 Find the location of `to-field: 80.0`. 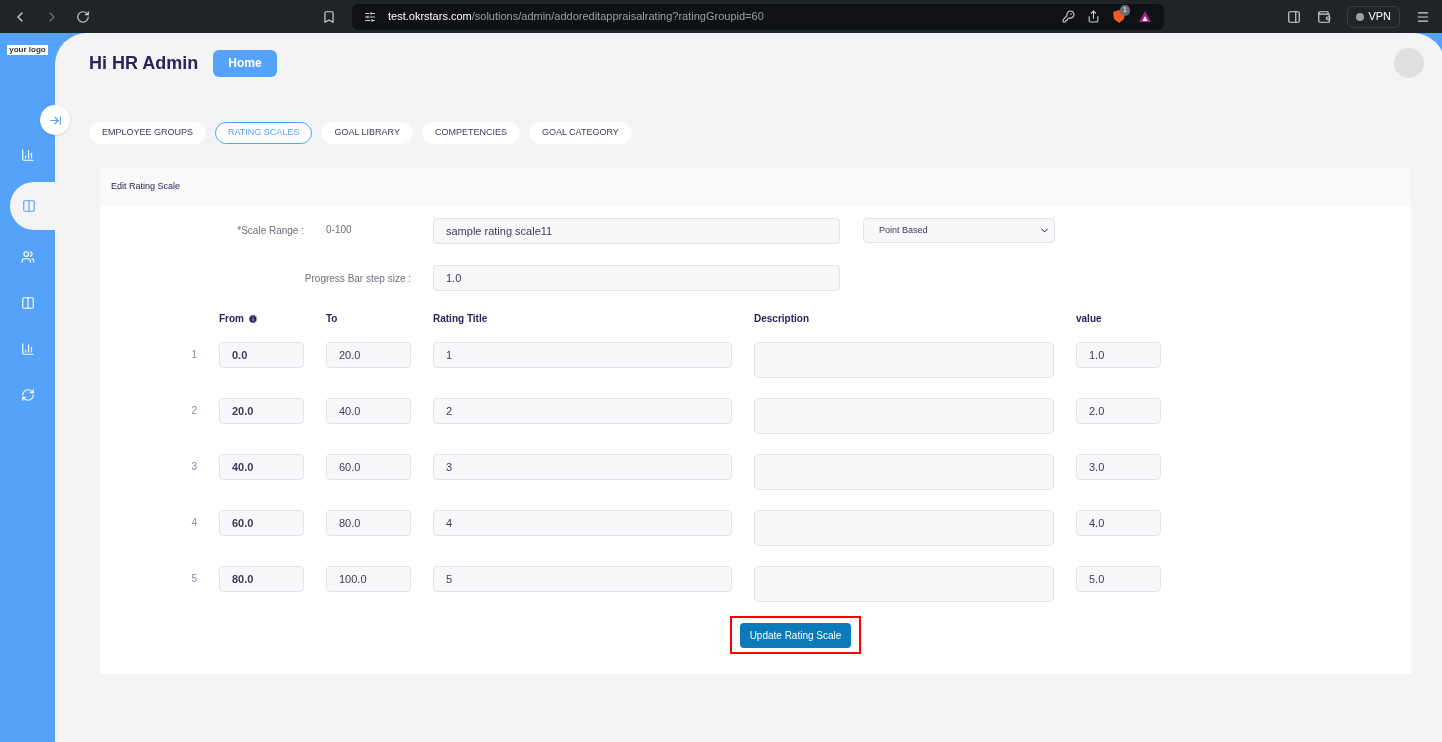

to-field: 80.0 is located at coordinates (368, 523).